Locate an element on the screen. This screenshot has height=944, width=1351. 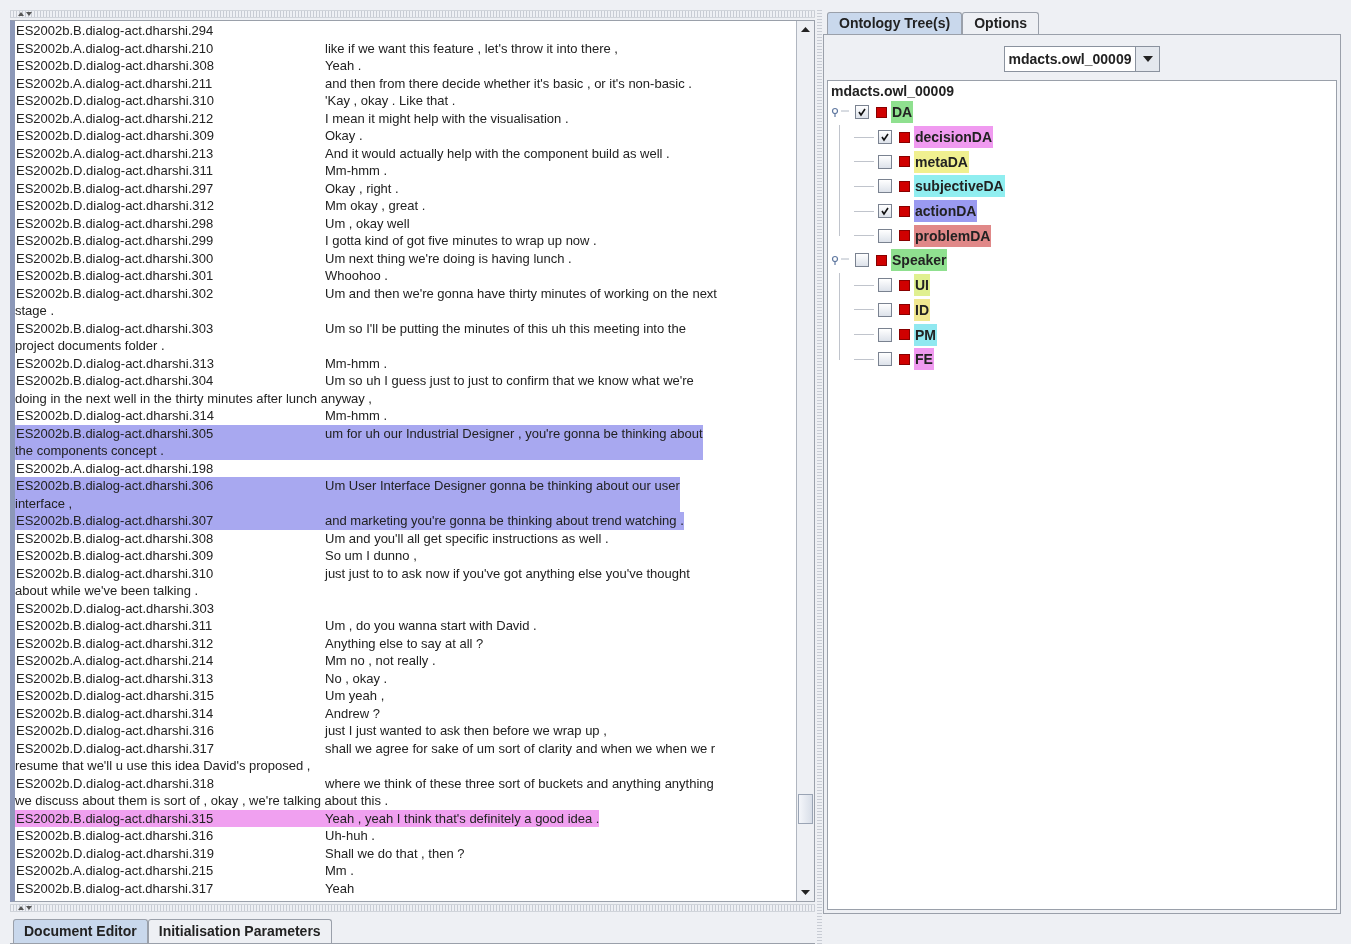
utterance-id: ES2002b.B.dialog-act.dharshi.302 is located at coordinates (115, 293).